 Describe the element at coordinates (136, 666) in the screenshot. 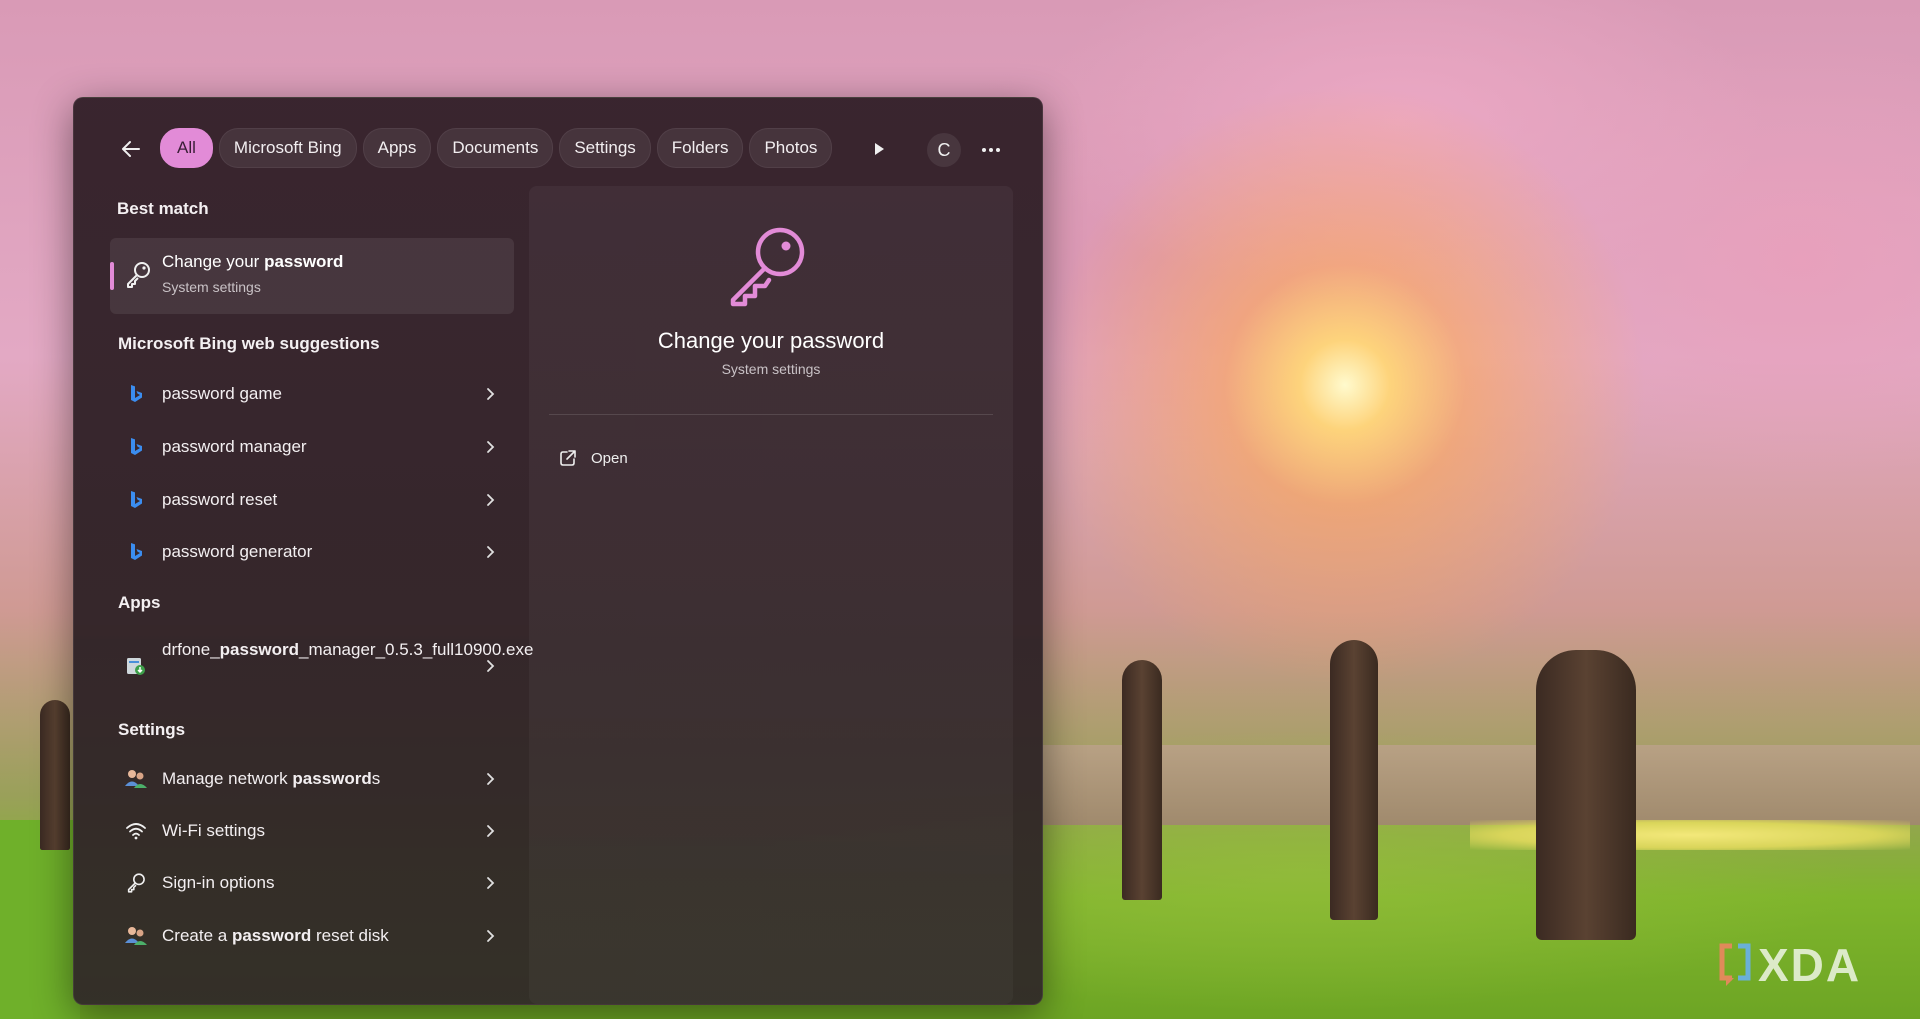

I see `installer-icon` at that location.